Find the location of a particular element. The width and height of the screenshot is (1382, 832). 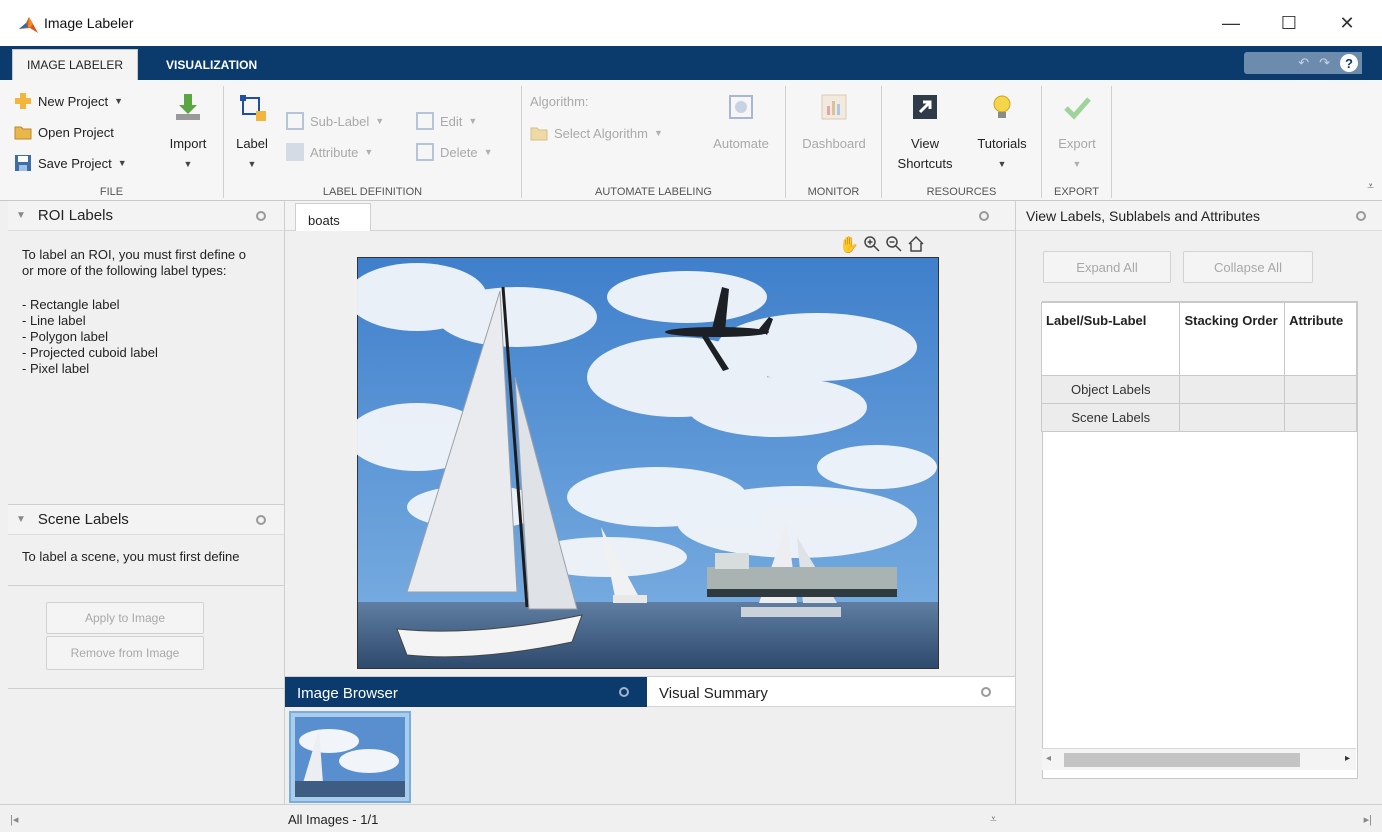

title-bar: Image Labeler — ☐ ✕ is located at coordinates (691, 23).